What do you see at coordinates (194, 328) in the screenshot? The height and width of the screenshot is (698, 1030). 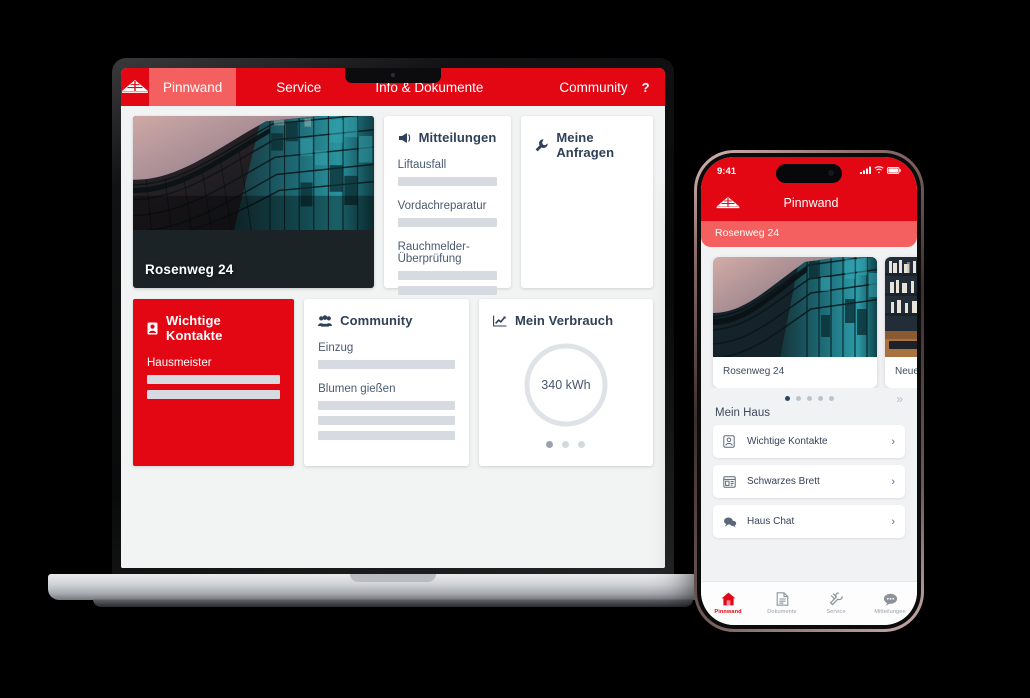 I see `card-kontakte-title-text: Wichtige Kontakte` at bounding box center [194, 328].